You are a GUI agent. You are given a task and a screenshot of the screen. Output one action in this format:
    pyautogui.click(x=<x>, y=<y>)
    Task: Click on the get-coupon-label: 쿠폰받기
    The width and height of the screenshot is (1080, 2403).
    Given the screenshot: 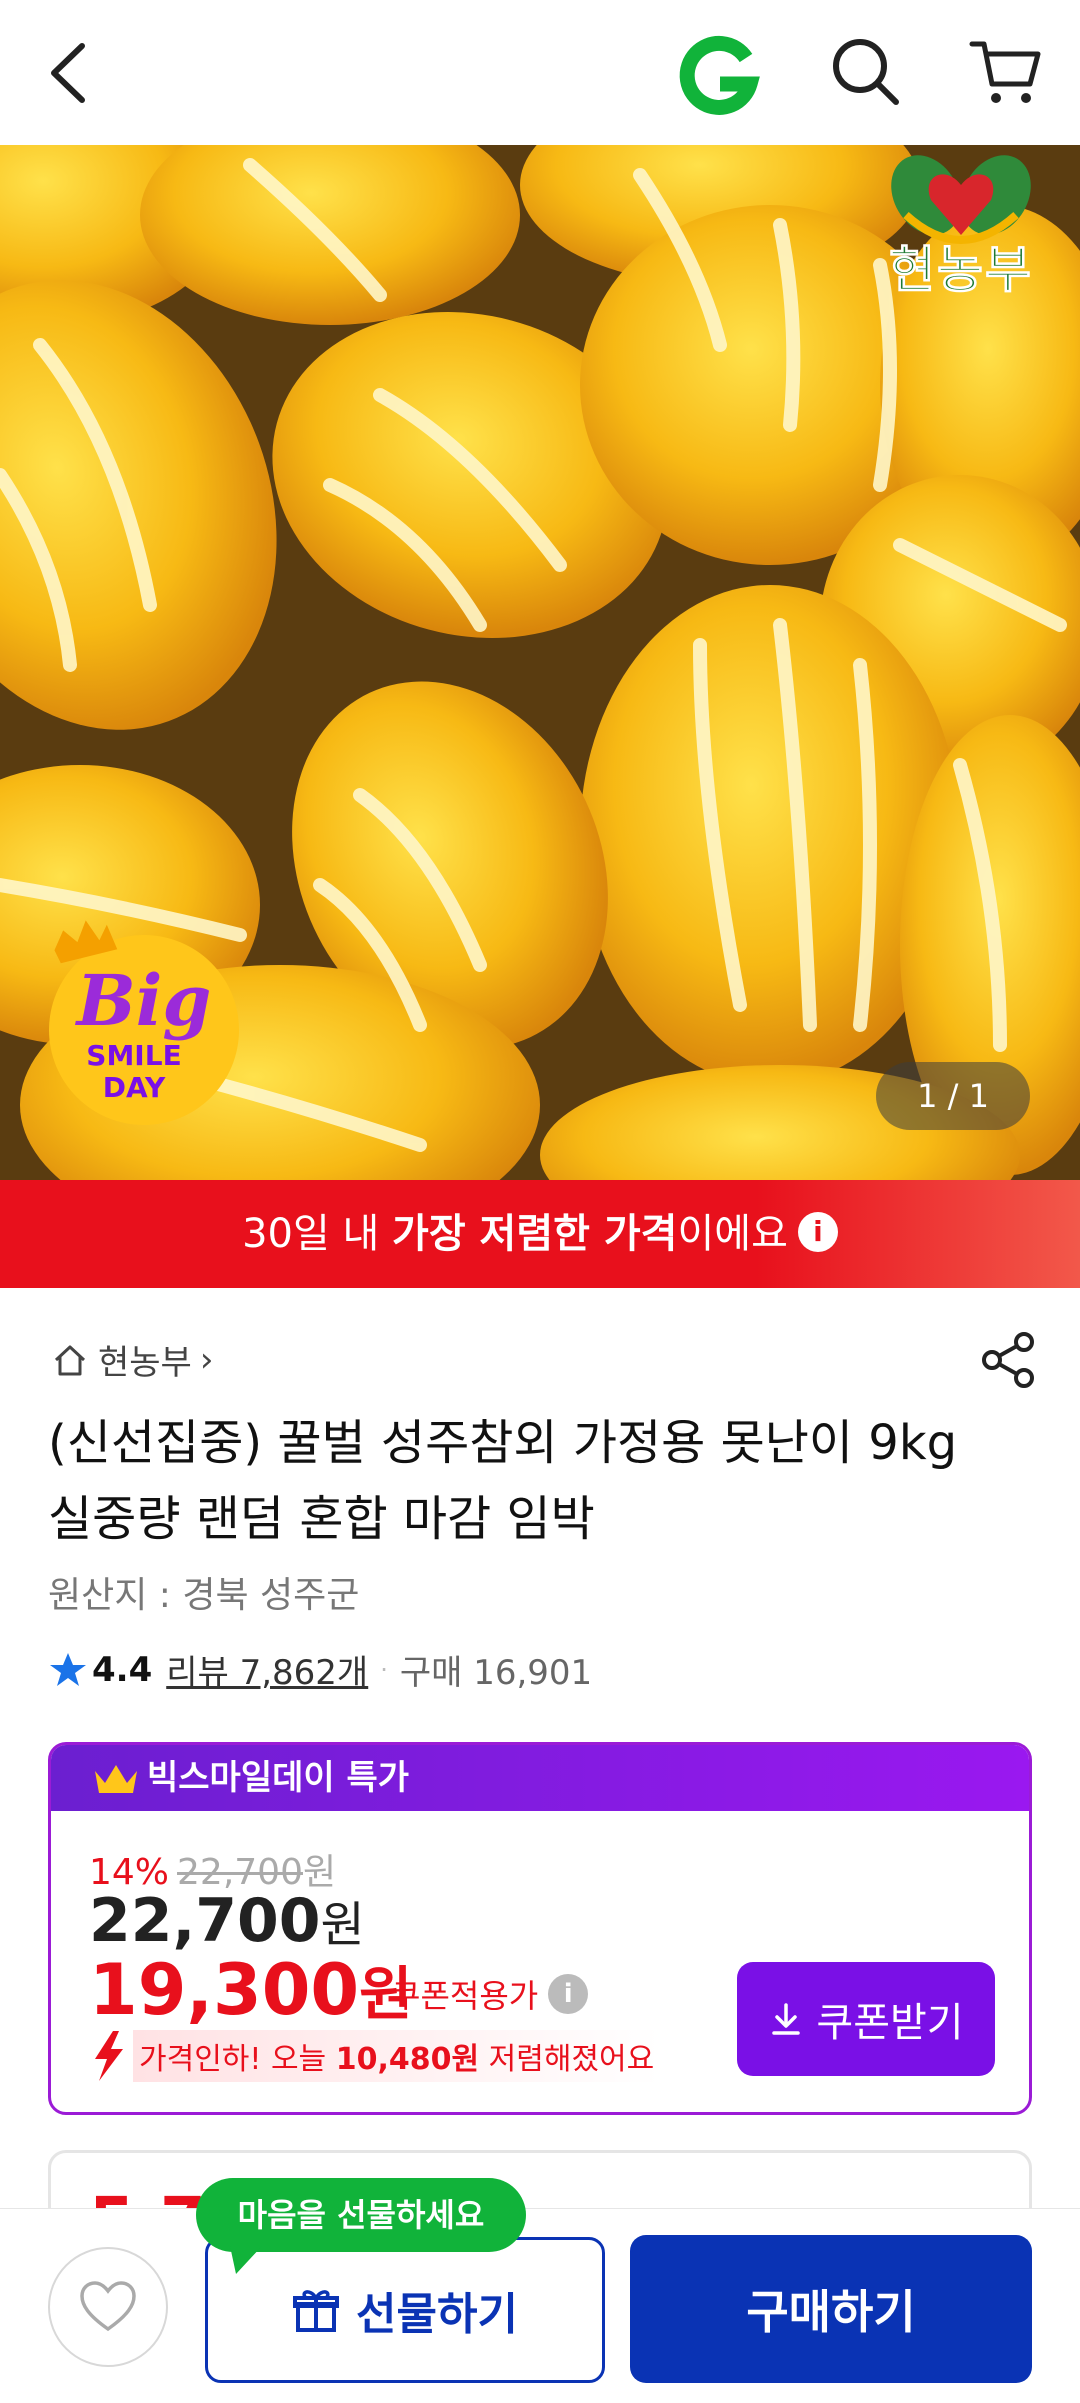 What is the action you would take?
    pyautogui.click(x=890, y=2023)
    